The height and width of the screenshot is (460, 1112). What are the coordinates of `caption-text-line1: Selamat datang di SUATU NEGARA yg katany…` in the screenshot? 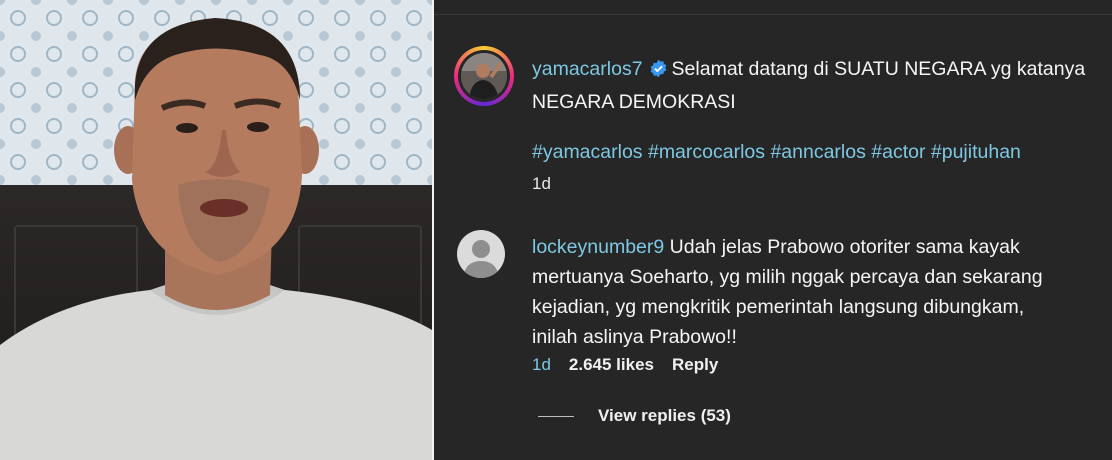 It's located at (878, 69).